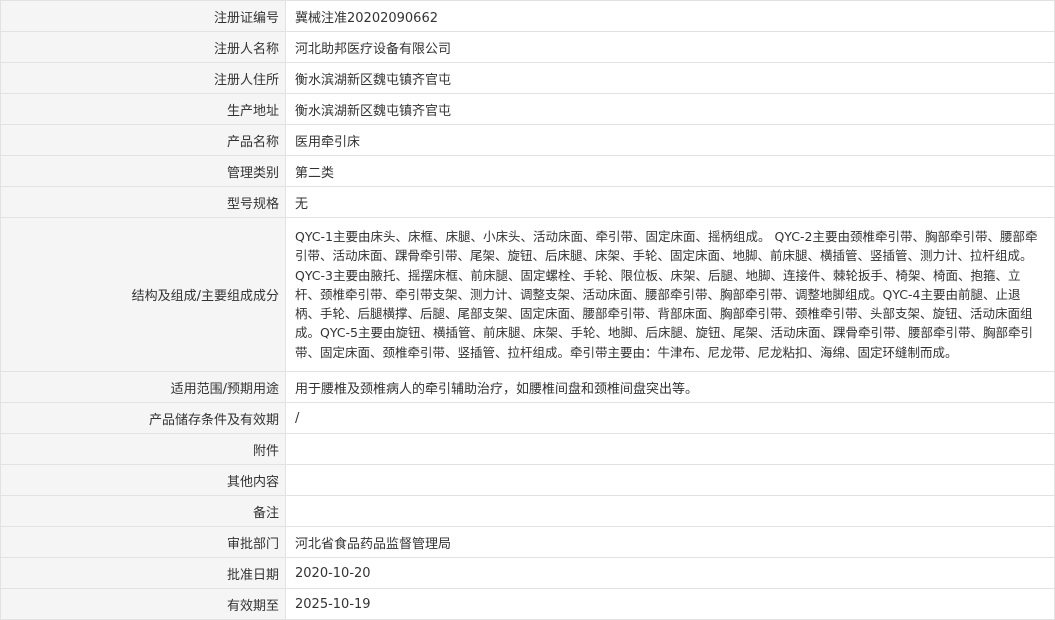 This screenshot has width=1055, height=620. Describe the element at coordinates (670, 171) in the screenshot. I see `management-class-value: 第二类` at that location.